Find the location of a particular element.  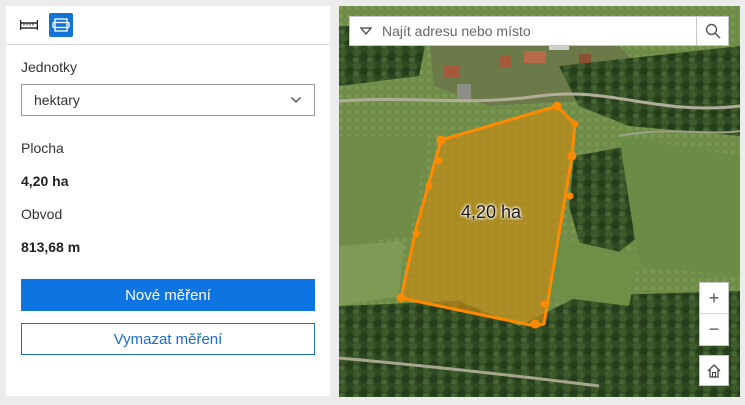

caret-down-icon is located at coordinates (366, 31).